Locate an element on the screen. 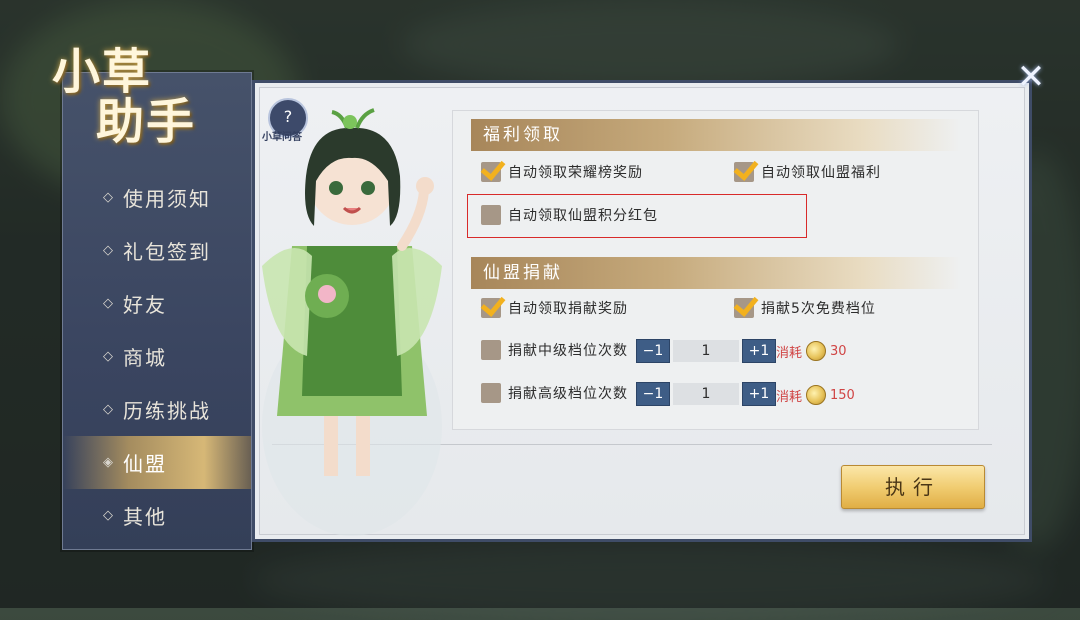  option-honor-reward: 自动领取荣耀榜奖励 is located at coordinates (562, 172).